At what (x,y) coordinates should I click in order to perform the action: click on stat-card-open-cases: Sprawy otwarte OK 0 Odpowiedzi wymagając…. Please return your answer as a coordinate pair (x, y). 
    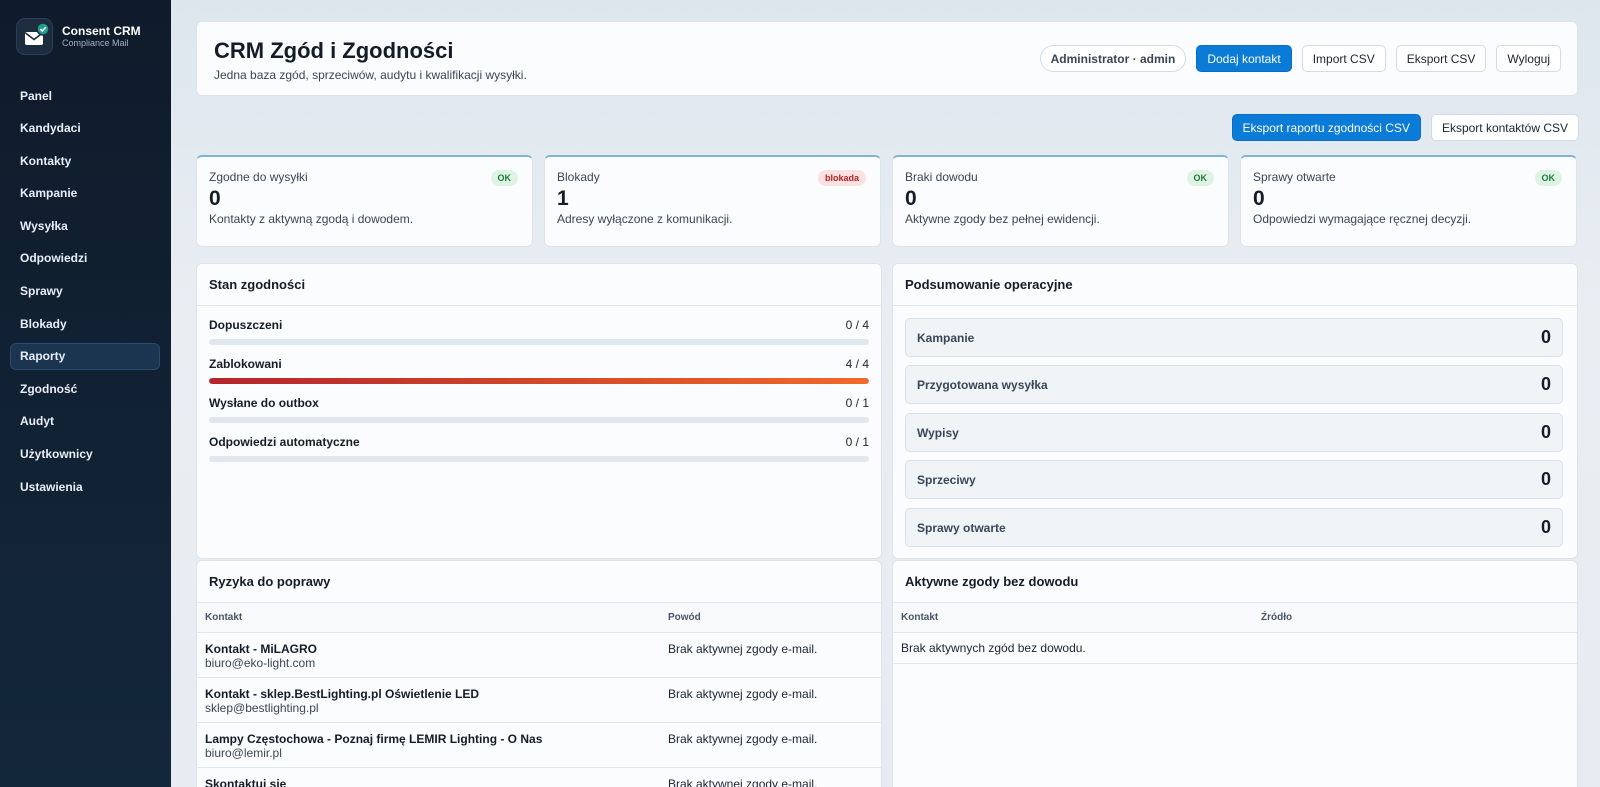
    Looking at the image, I should click on (1408, 201).